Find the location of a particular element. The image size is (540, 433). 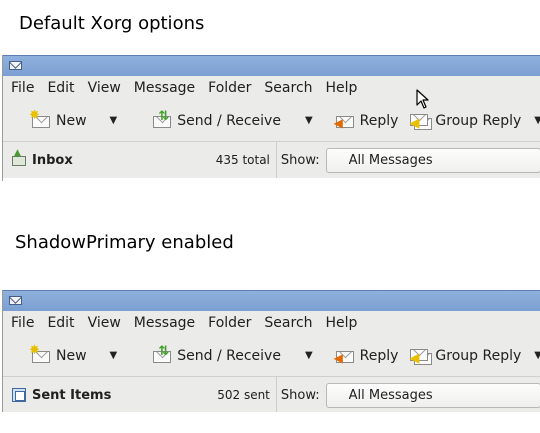

heading-default-xorg: Default Xorg options is located at coordinates (112, 23).